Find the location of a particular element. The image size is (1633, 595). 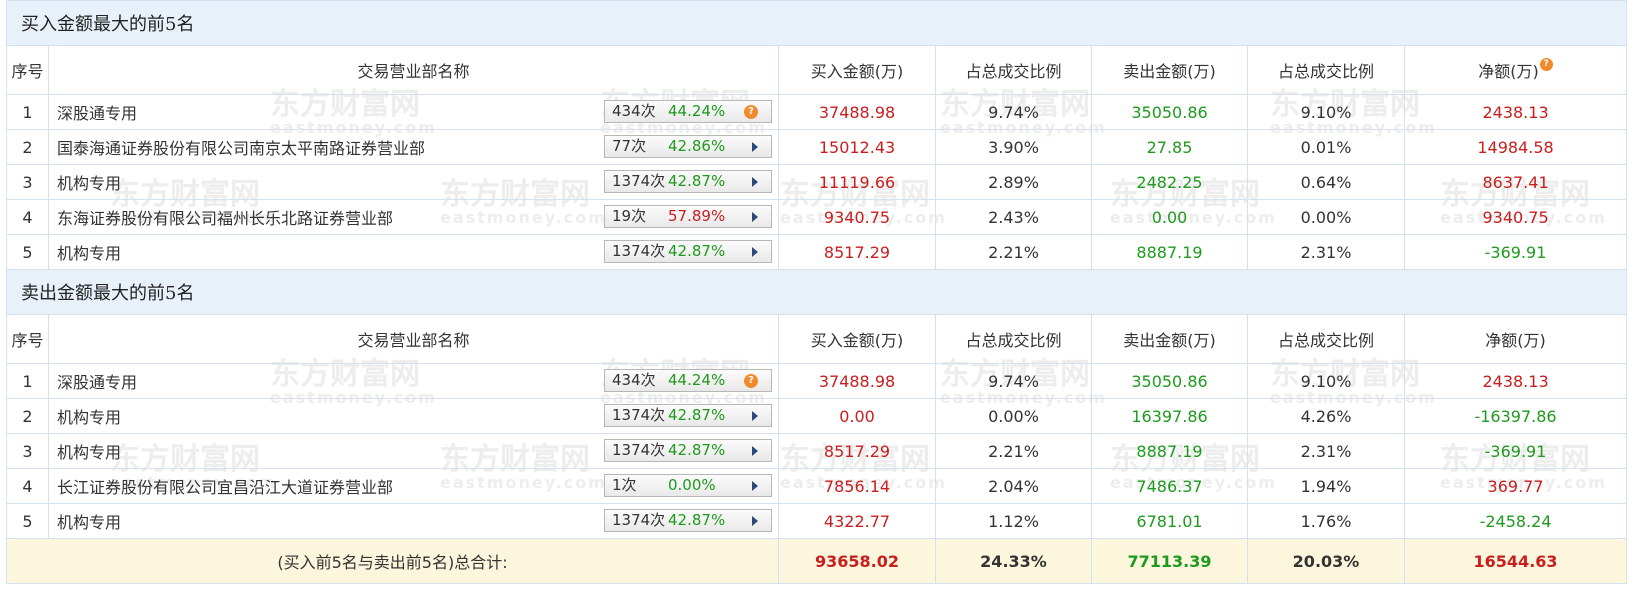

net-amount-cell: 14984.58 is located at coordinates (1515, 147).